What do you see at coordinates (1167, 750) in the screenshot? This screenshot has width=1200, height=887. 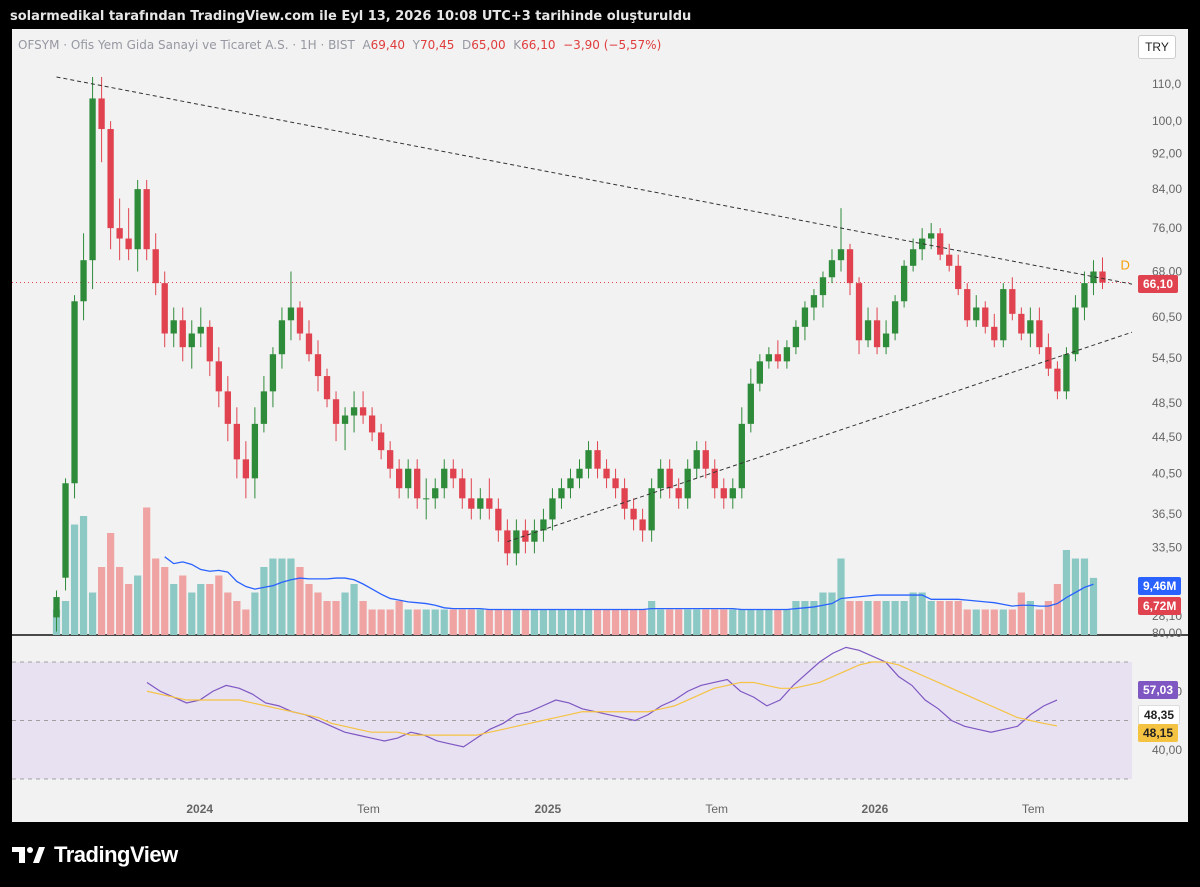 I see `rsi-axis-tick: 40,00` at bounding box center [1167, 750].